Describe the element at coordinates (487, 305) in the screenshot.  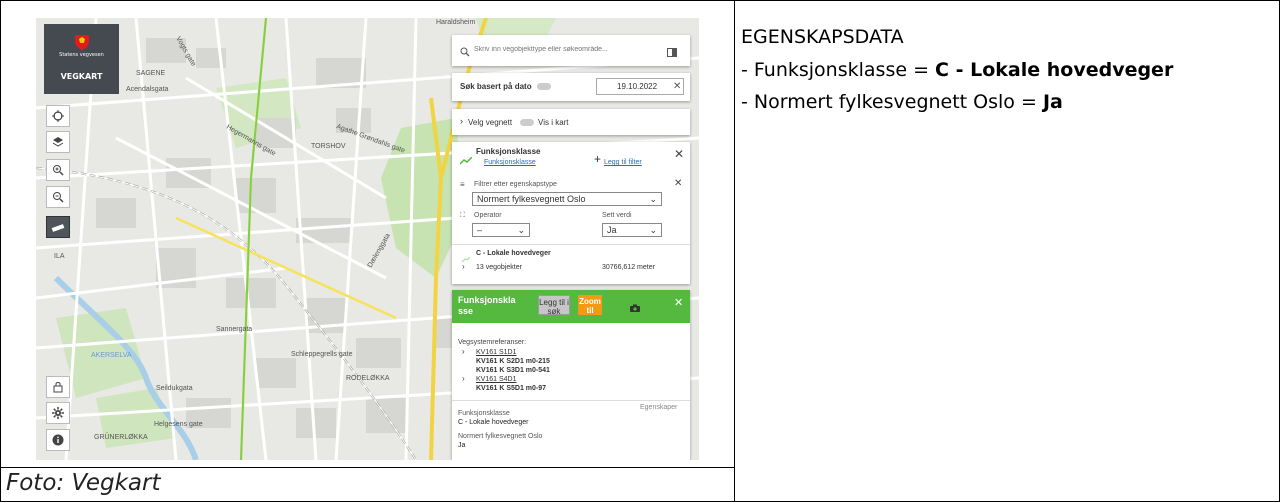
I see `detail-title: Funksjonskla sse` at that location.